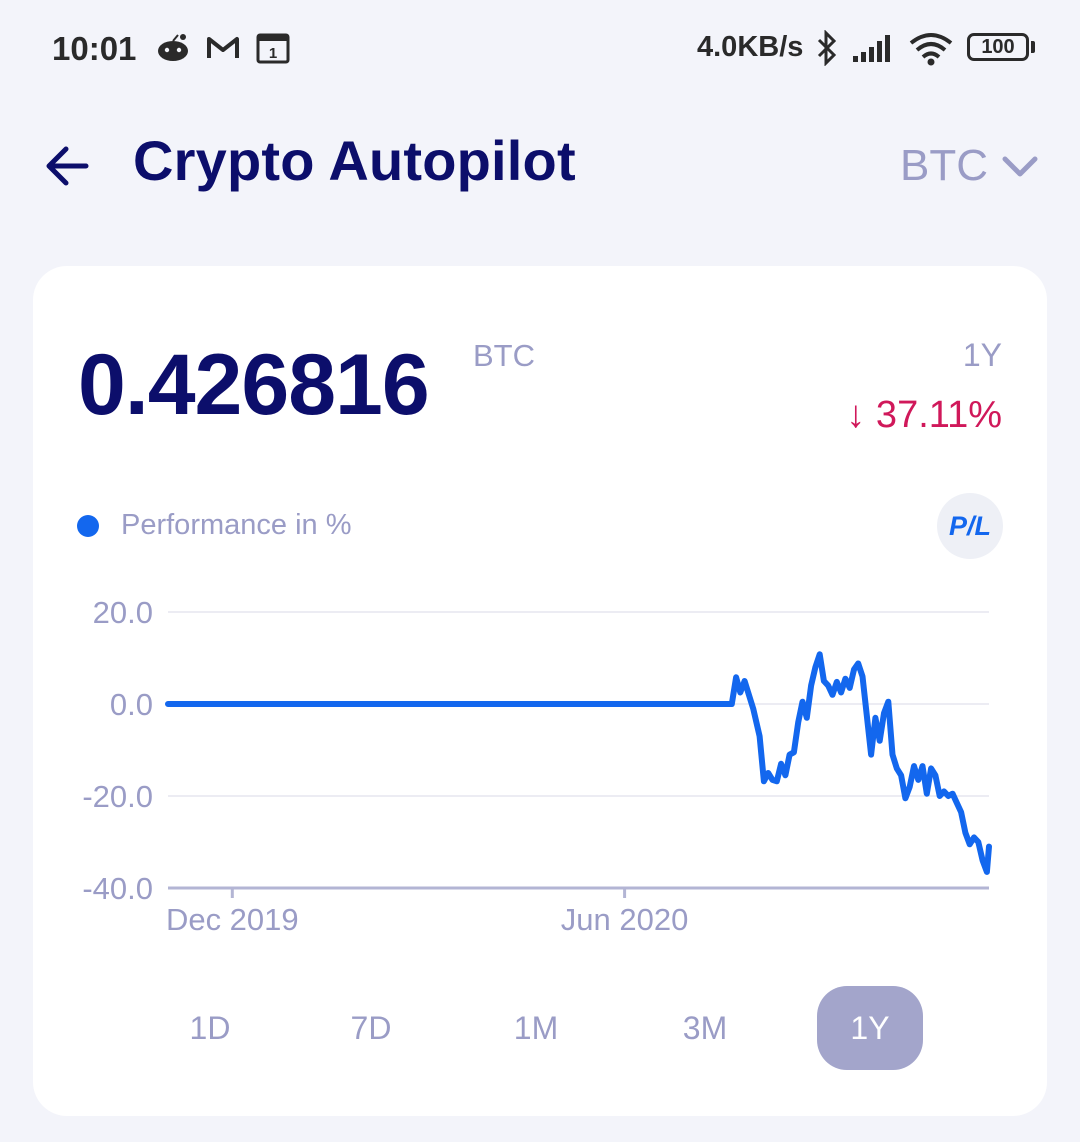 The image size is (1080, 1142). I want to click on legend-label: Performance in %, so click(236, 525).